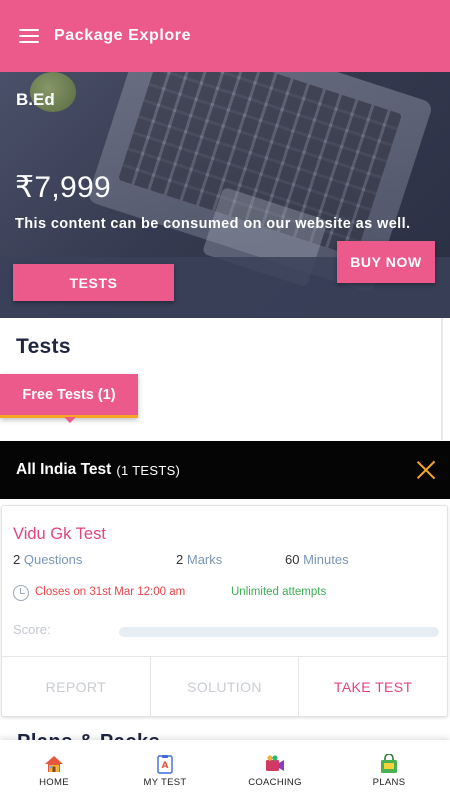 This screenshot has height=800, width=450. What do you see at coordinates (54, 782) in the screenshot?
I see `nav-home-label: HOME` at bounding box center [54, 782].